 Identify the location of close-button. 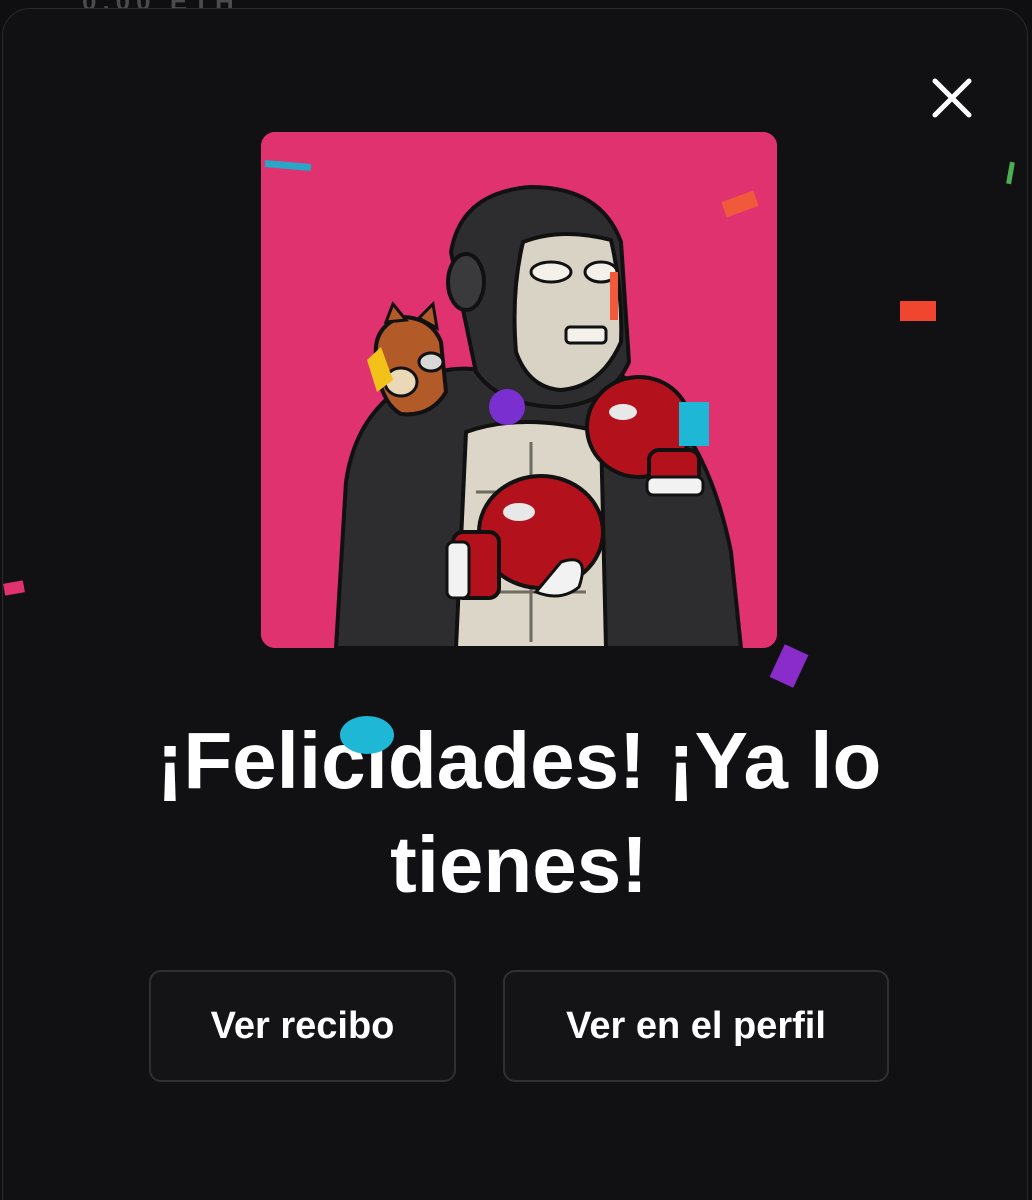
(952, 100).